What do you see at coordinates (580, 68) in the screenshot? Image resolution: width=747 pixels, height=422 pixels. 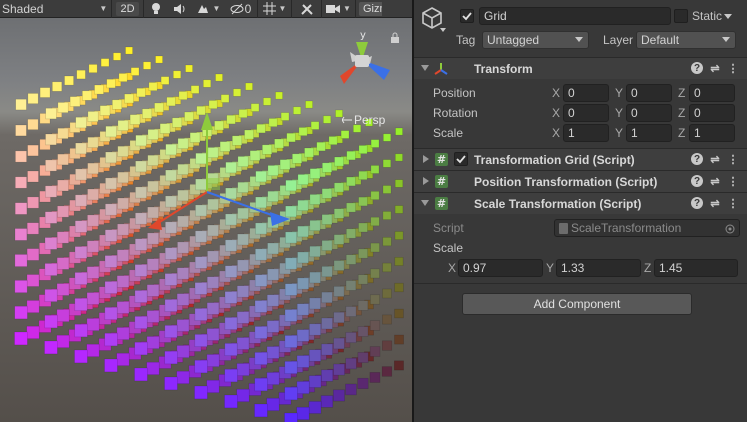 I see `transform-header: Transform ? ⇌ ⋮` at bounding box center [580, 68].